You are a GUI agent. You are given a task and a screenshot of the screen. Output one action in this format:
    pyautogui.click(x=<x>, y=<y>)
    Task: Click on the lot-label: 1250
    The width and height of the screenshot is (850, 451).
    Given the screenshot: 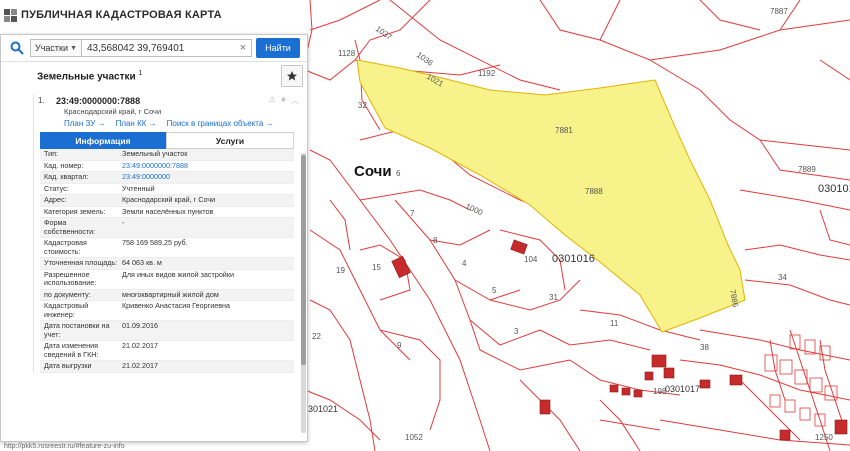 What is the action you would take?
    pyautogui.click(x=824, y=437)
    